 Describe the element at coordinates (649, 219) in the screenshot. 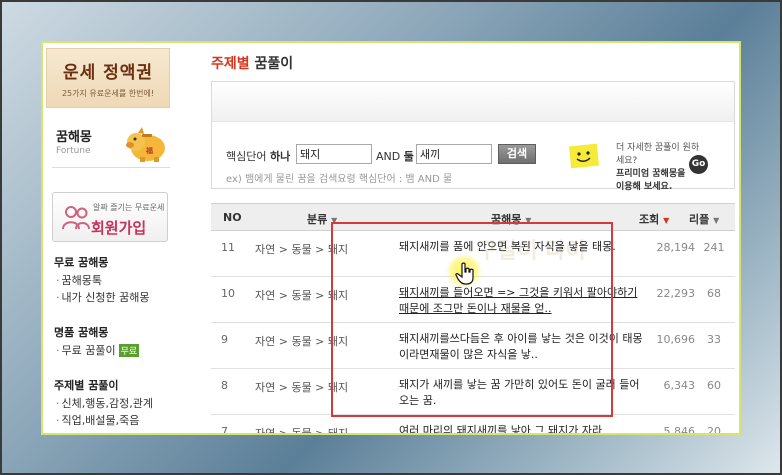

I see `header-views-label: 조회` at that location.